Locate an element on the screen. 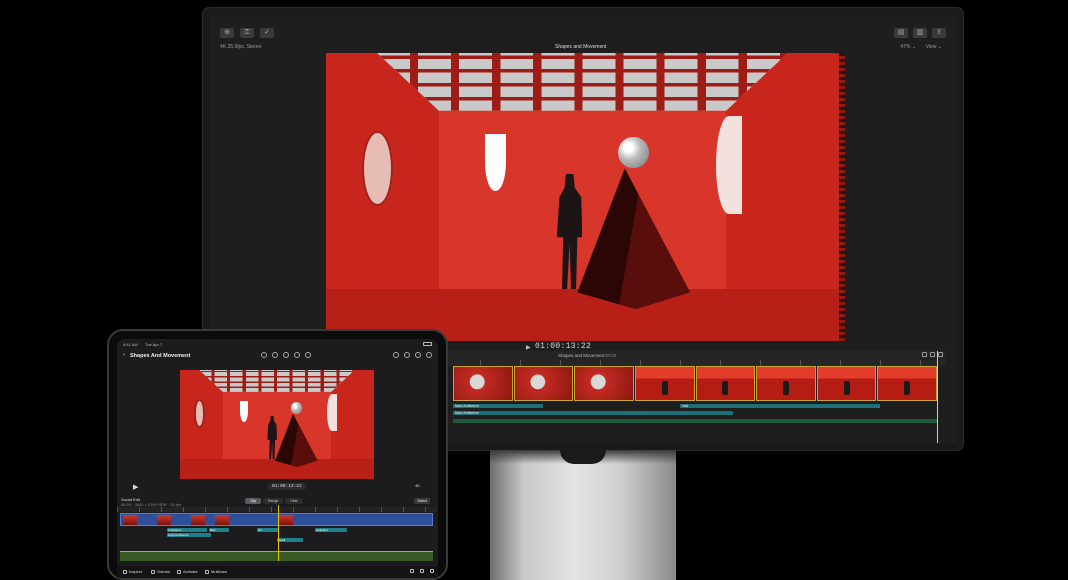 This screenshot has width=1068, height=580. music-waveform is located at coordinates (276, 556).